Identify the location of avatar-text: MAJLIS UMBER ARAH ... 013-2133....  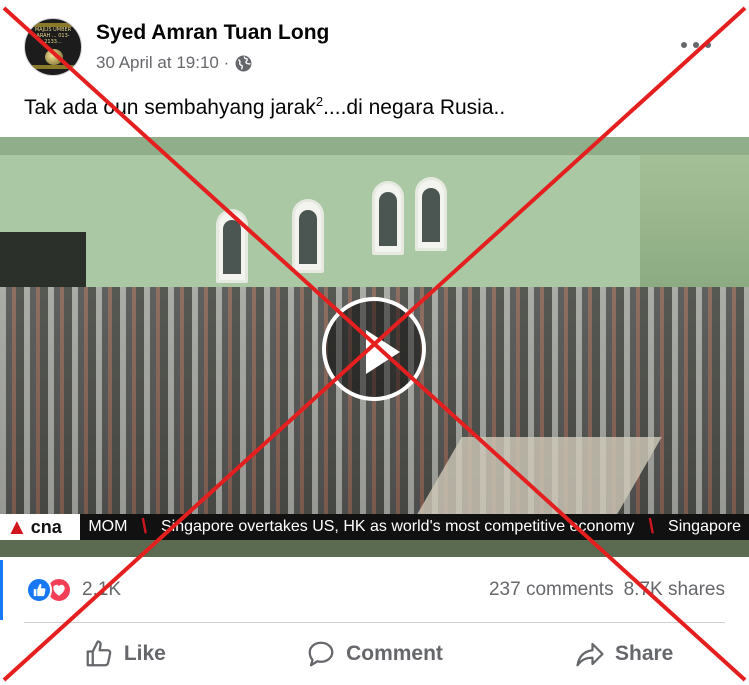
(53, 36).